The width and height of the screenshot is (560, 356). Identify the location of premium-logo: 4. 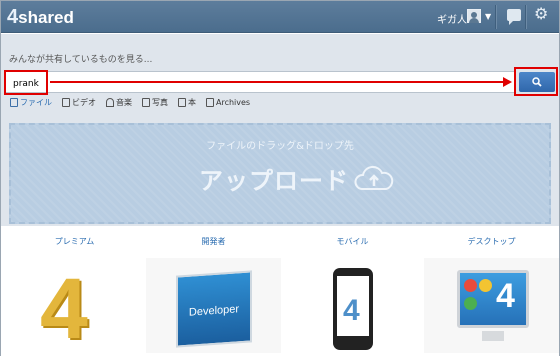
(64, 307).